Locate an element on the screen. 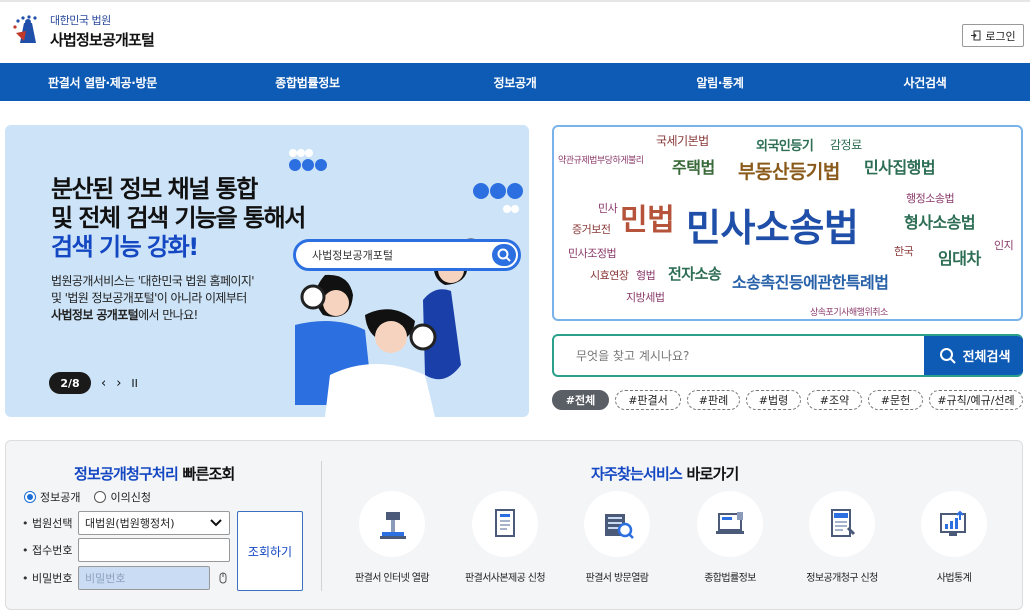 The image size is (1030, 615). service-copy-request: 판결서사본제공 신청 is located at coordinates (505, 537).